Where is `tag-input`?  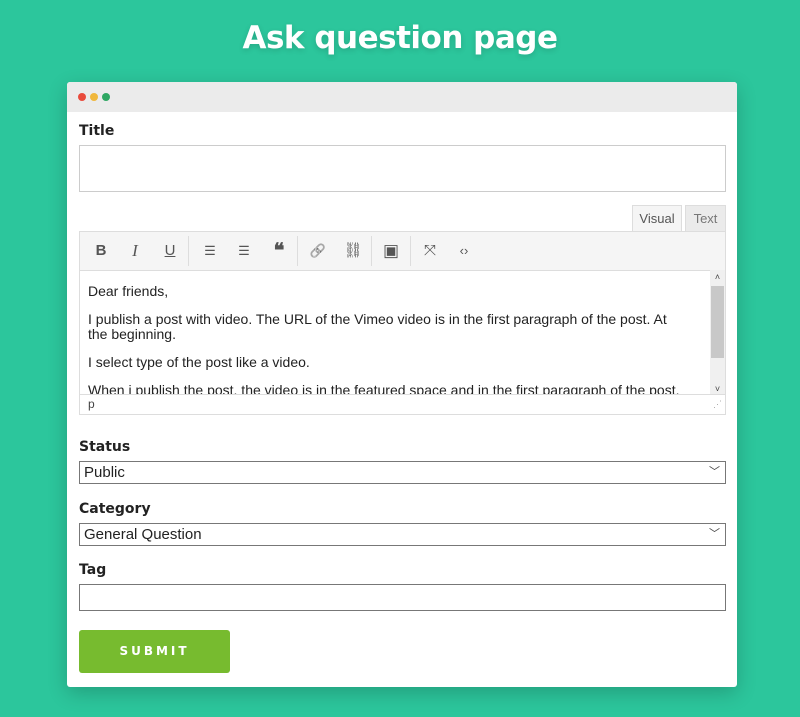
tag-input is located at coordinates (402, 597).